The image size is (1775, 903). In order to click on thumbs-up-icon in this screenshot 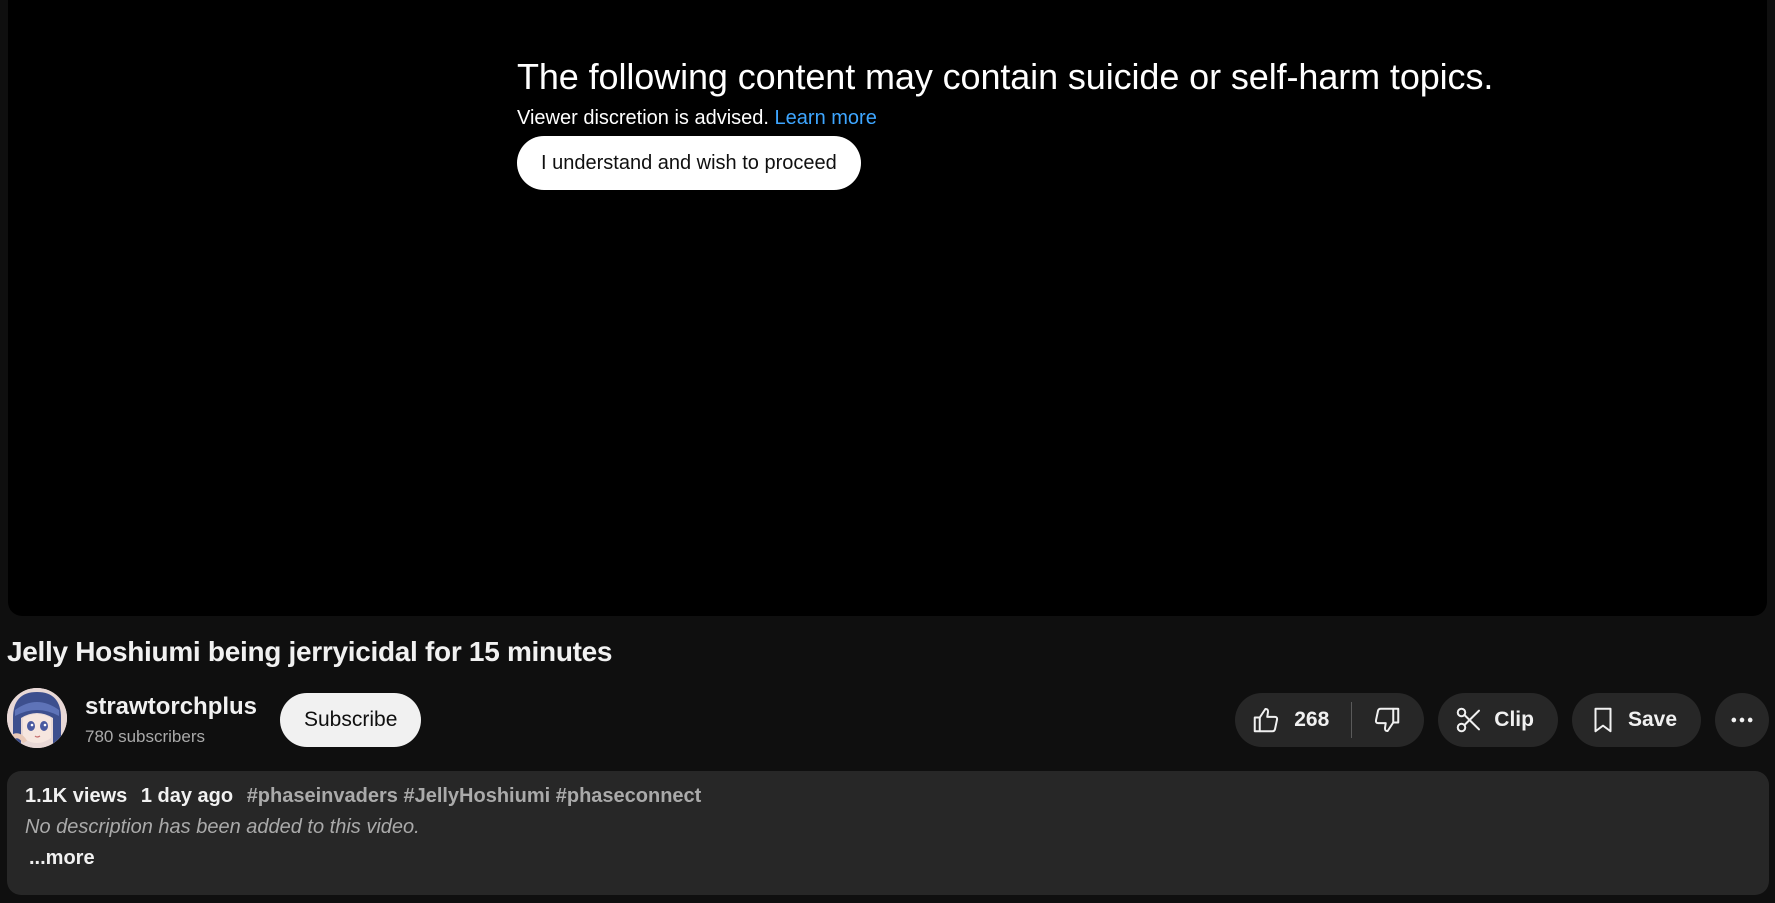, I will do `click(1266, 720)`.